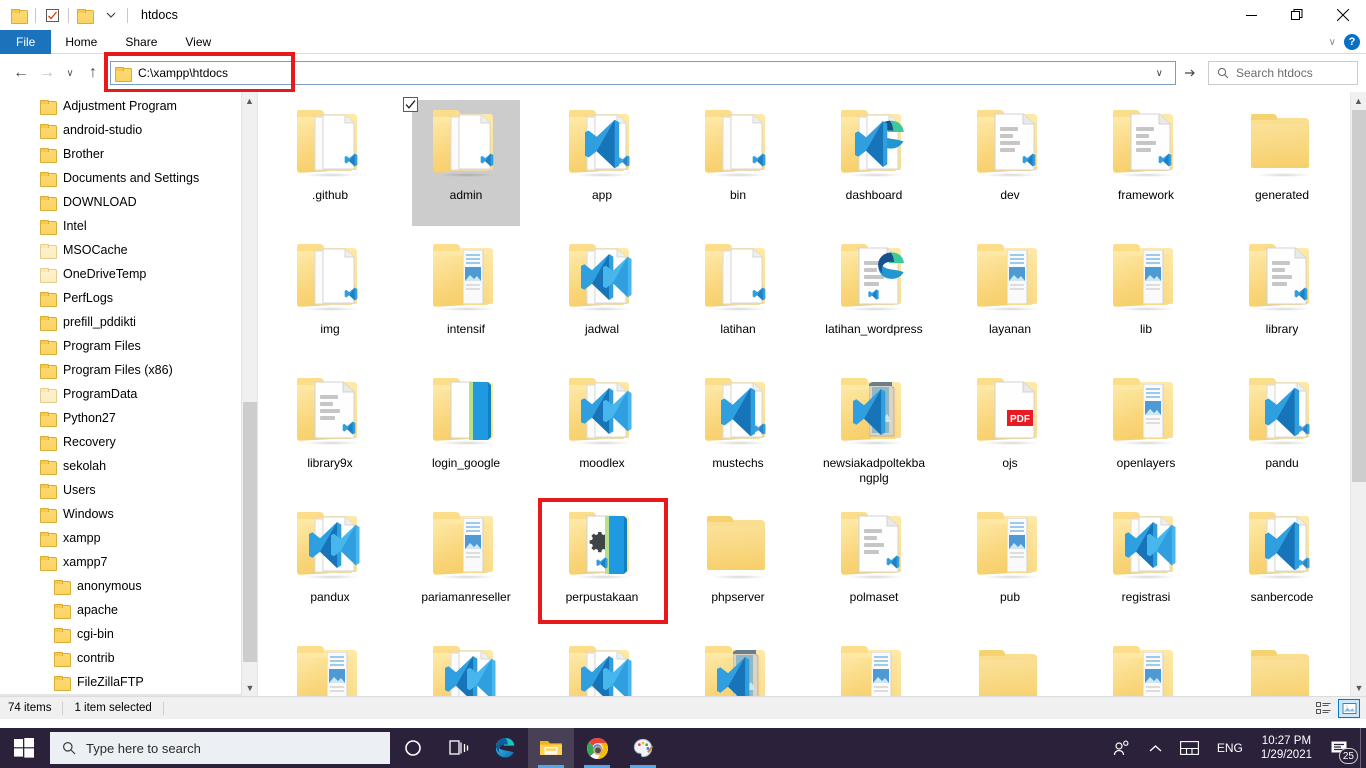  Describe the element at coordinates (602, 663) in the screenshot. I see `file-item-siskeu: siskeu` at that location.